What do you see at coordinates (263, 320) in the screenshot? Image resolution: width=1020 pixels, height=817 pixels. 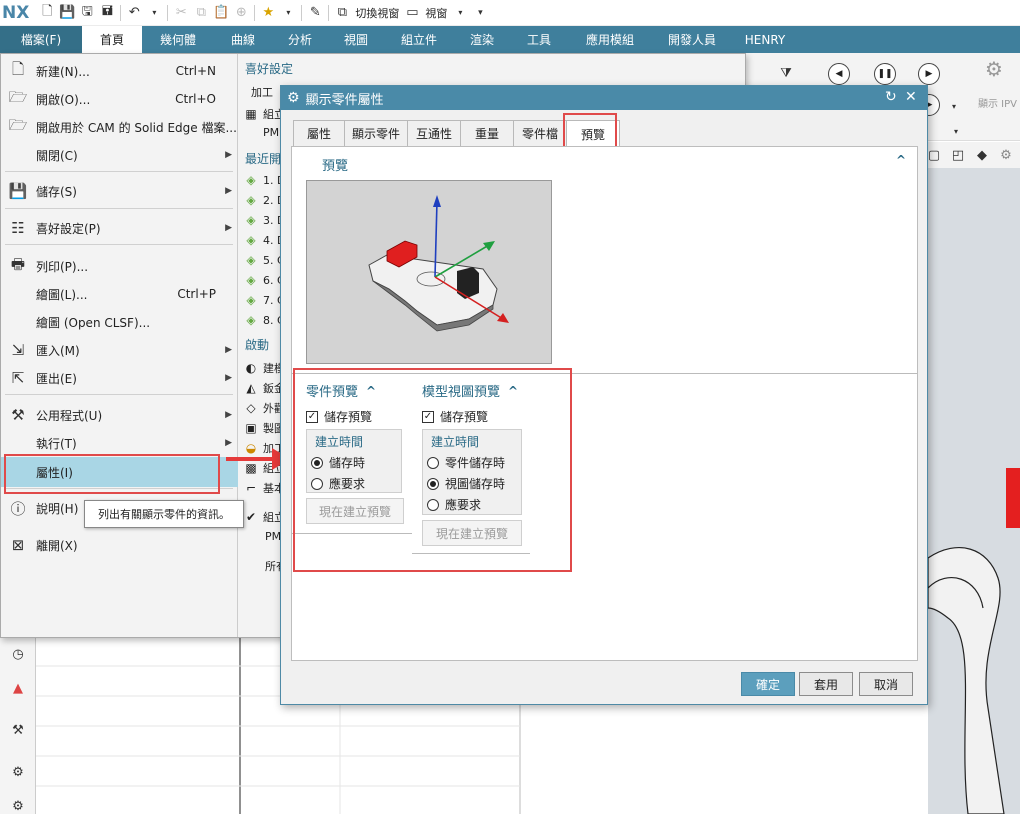 I see `recent-item: ◈ 8. C` at bounding box center [263, 320].